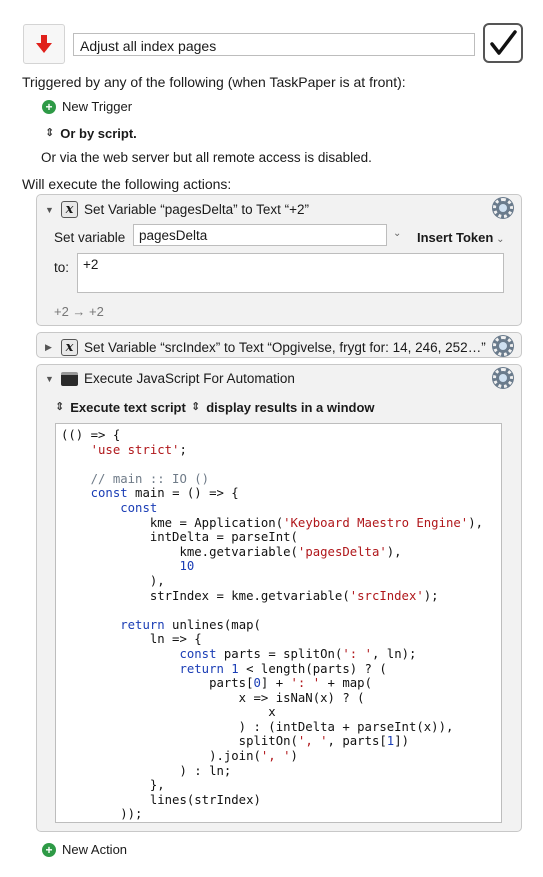 Image resolution: width=543 pixels, height=877 pixels. I want to click on new-trigger-button: + New Trigger, so click(87, 106).